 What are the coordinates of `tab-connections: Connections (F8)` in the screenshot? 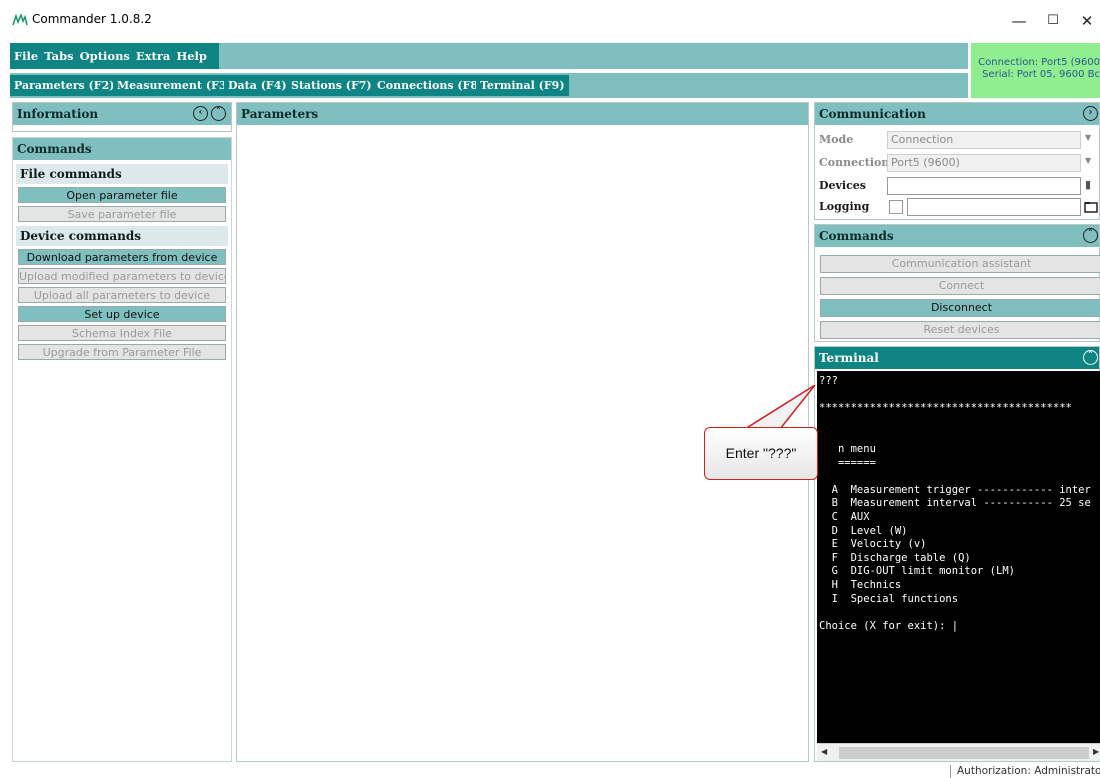 It's located at (430, 85).